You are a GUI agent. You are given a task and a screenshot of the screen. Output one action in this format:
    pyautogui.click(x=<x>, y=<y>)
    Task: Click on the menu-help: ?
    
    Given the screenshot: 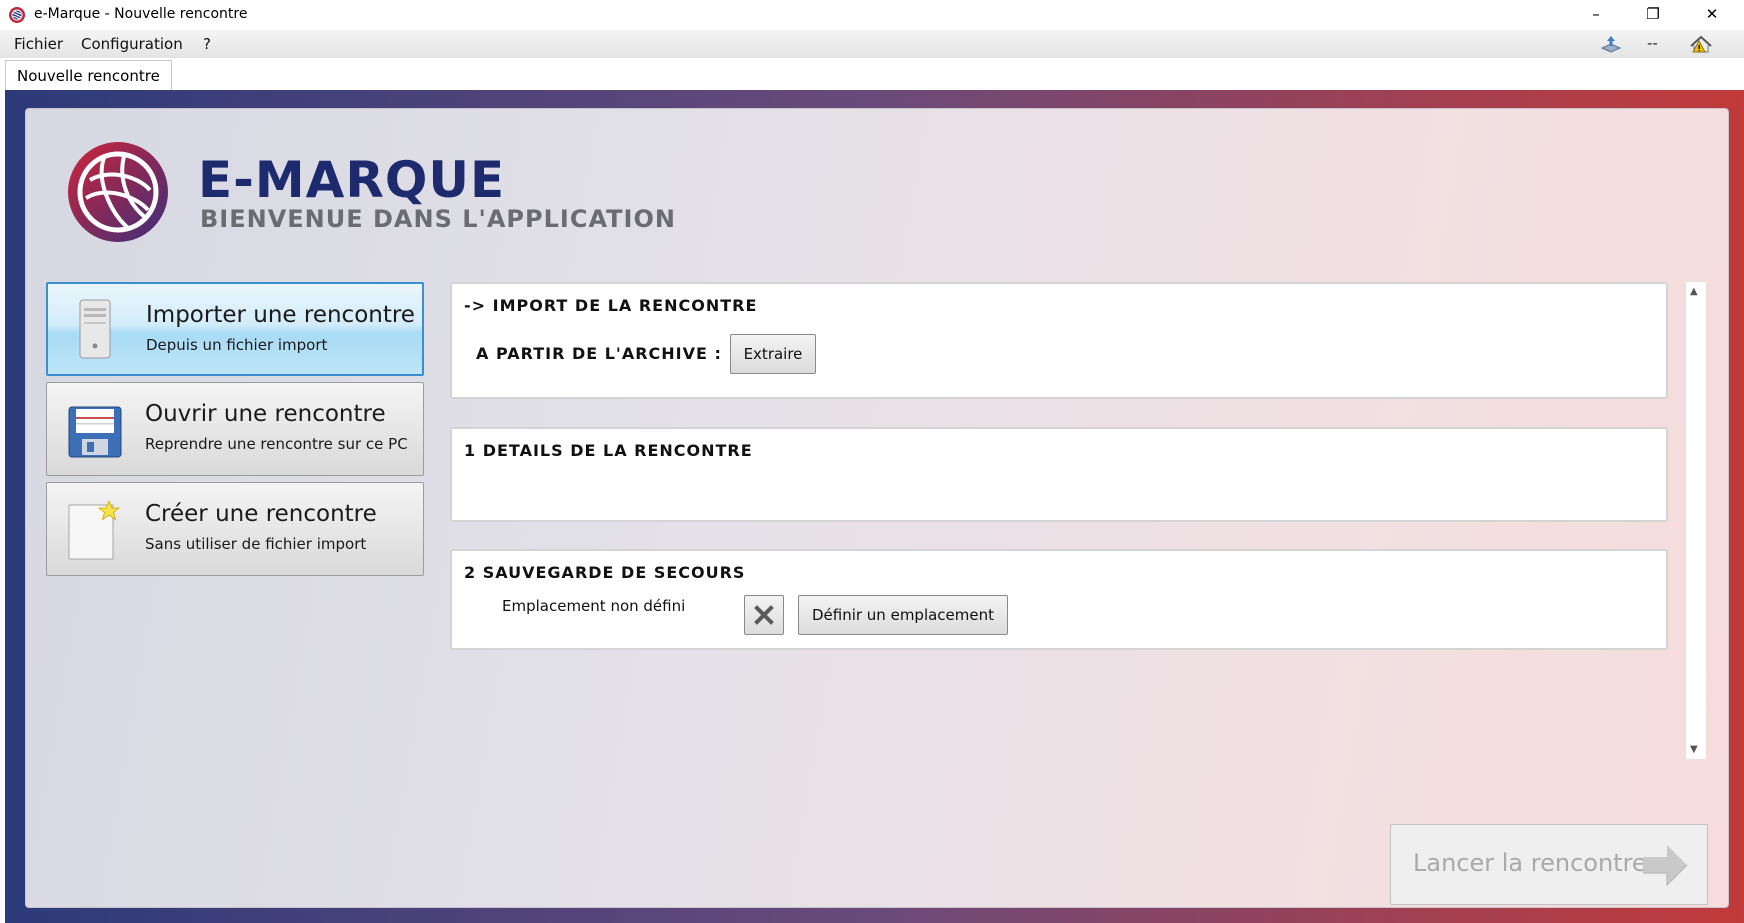 What is the action you would take?
    pyautogui.click(x=207, y=44)
    